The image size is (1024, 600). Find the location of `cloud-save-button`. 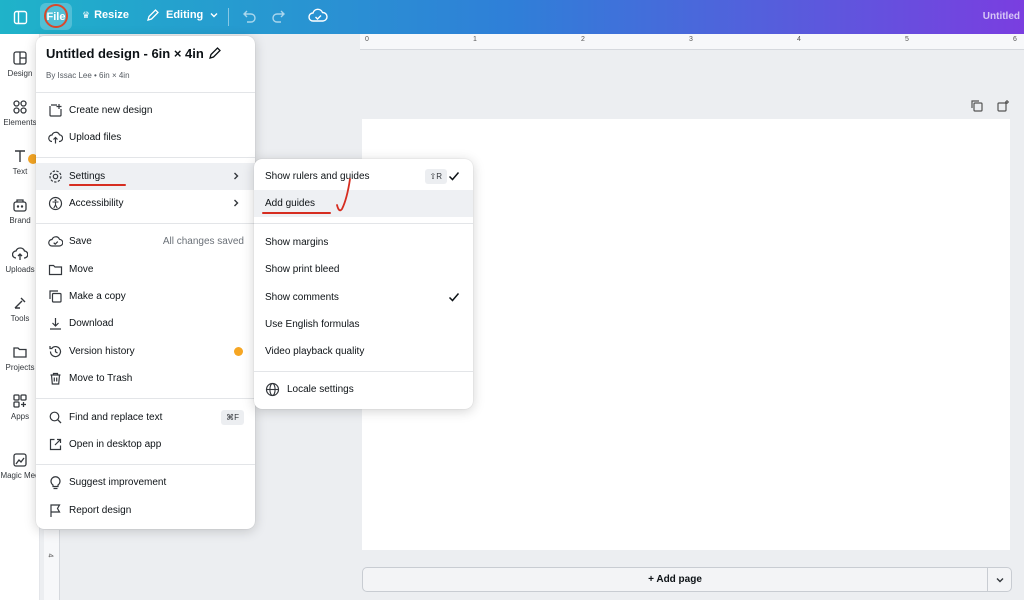

cloud-save-button is located at coordinates (318, 17).